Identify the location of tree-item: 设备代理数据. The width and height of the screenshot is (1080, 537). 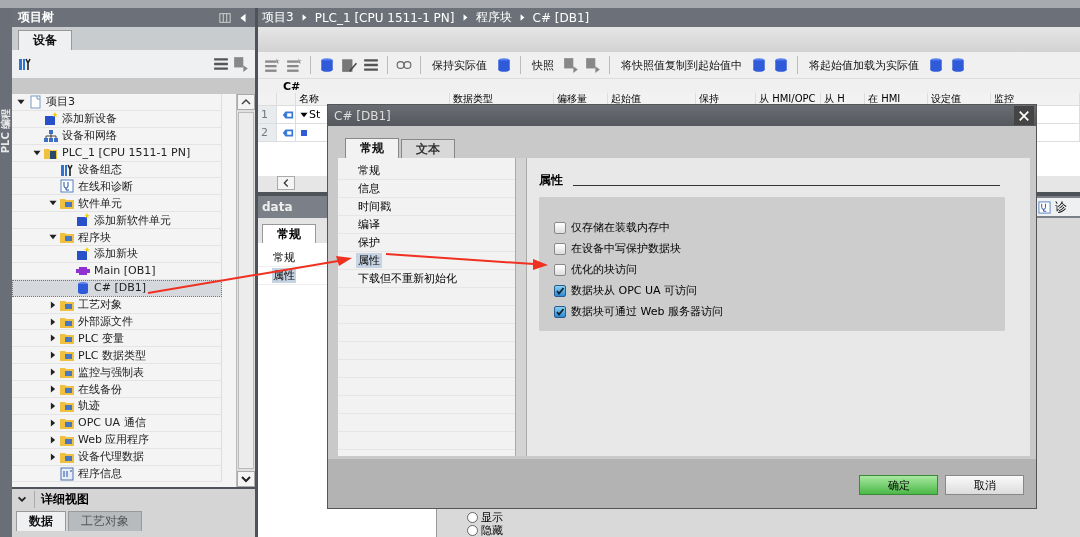
(117, 457).